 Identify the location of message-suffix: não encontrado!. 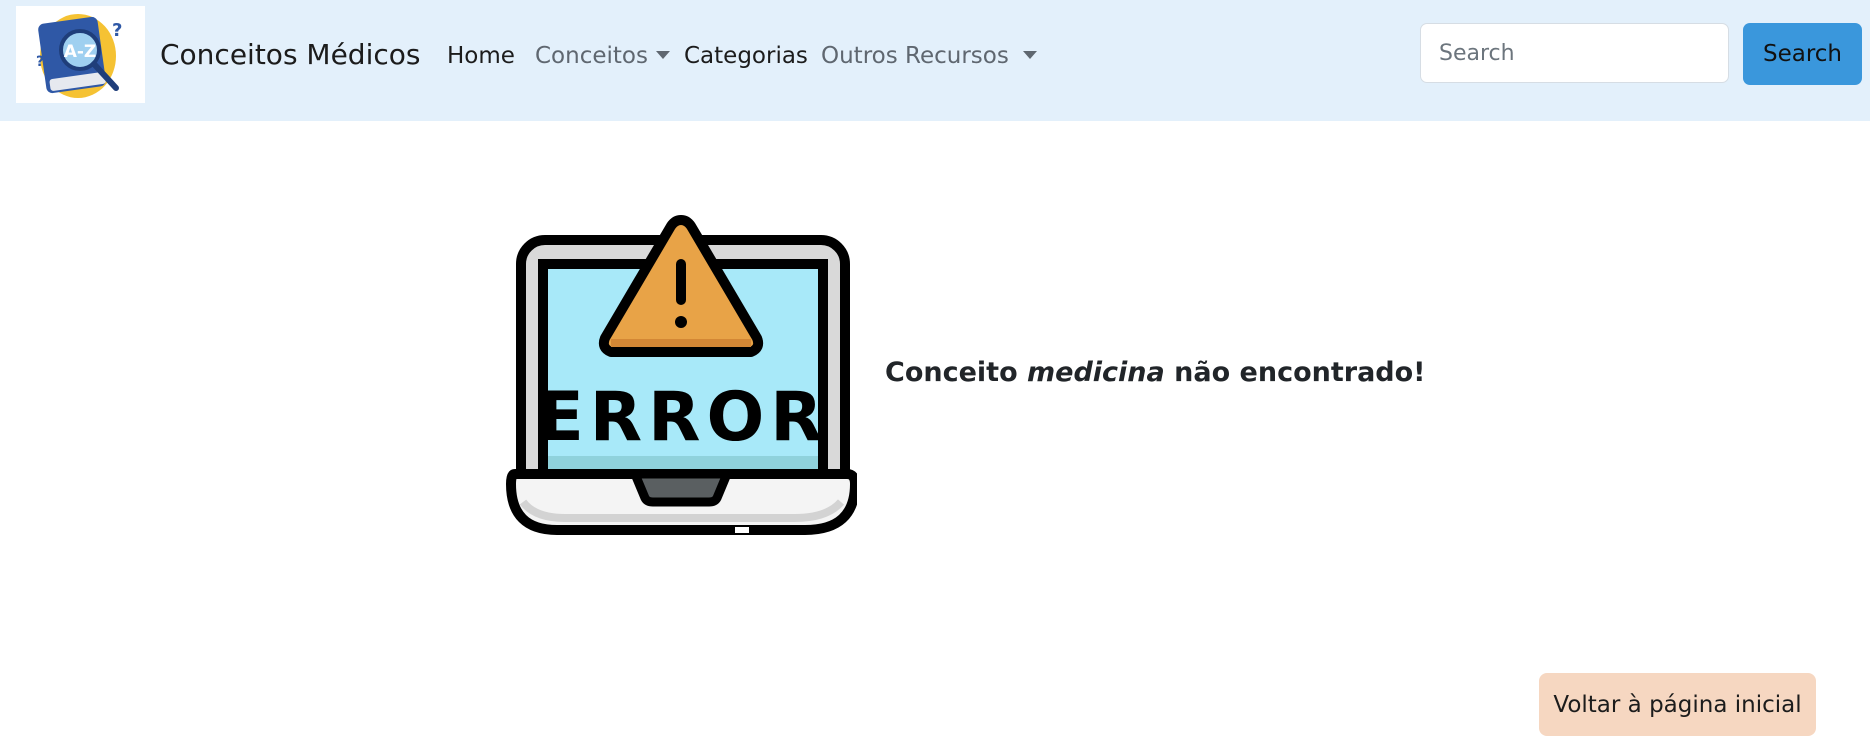
(1295, 372).